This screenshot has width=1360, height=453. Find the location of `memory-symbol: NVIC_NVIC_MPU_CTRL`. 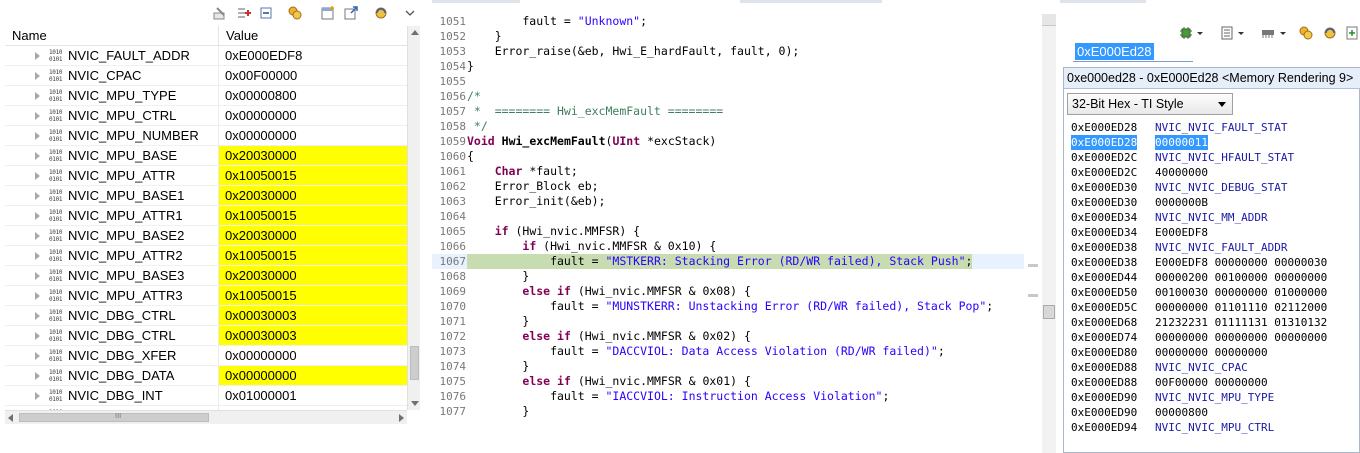

memory-symbol: NVIC_NVIC_MPU_CTRL is located at coordinates (1214, 427).